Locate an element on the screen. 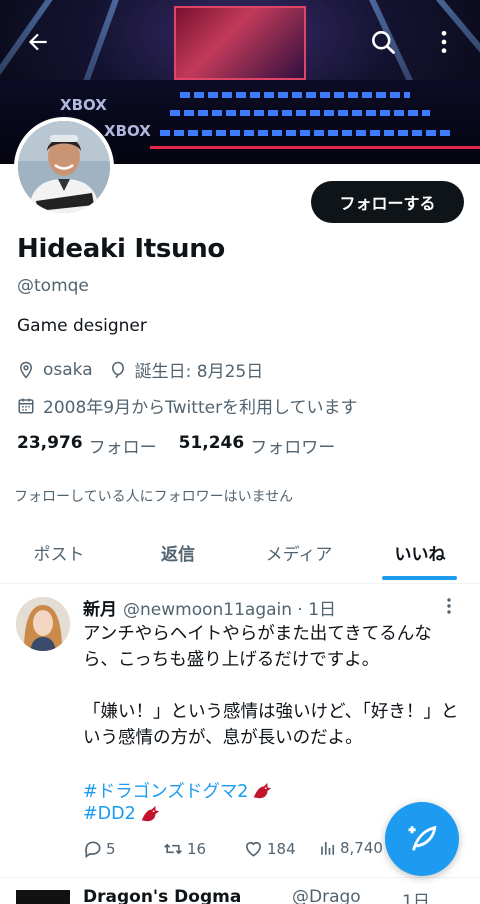 Image resolution: width=480 pixels, height=904 pixels. no-mutual-followers-text: フォローしている人にフォロワーはいません is located at coordinates (154, 497).